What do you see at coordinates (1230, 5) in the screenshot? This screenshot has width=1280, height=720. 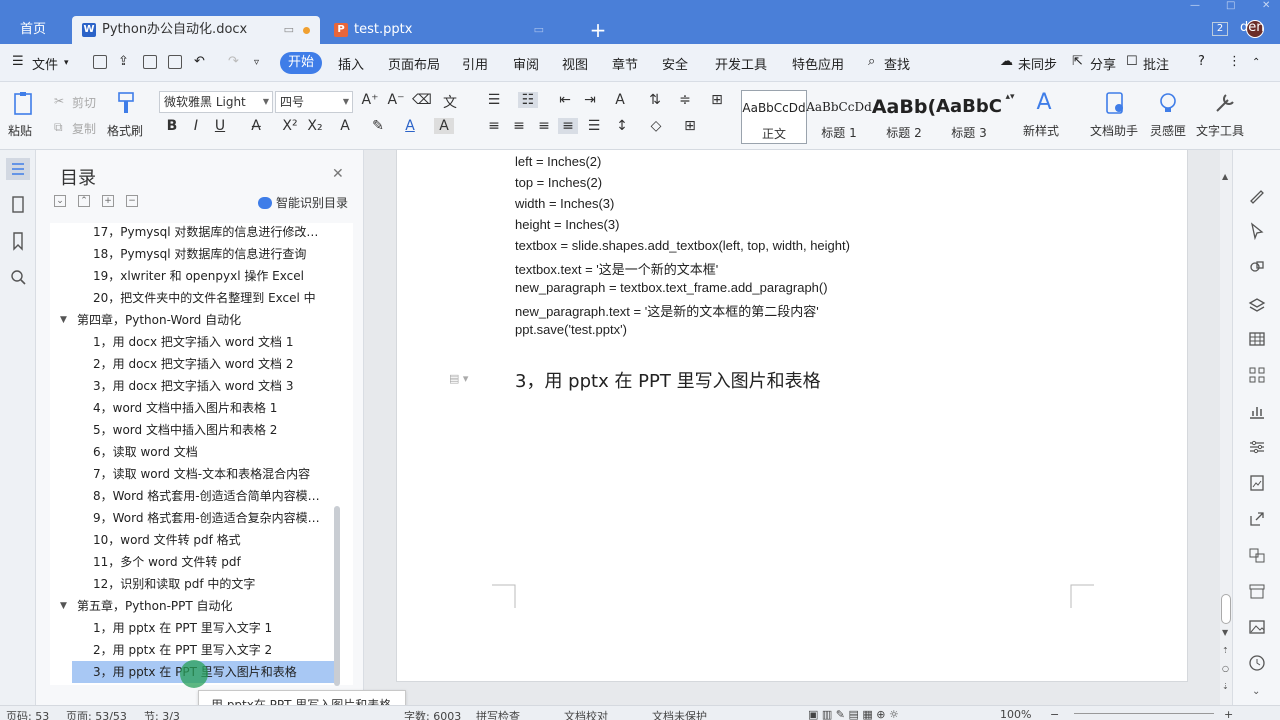 I see `restore-icon: □` at bounding box center [1230, 5].